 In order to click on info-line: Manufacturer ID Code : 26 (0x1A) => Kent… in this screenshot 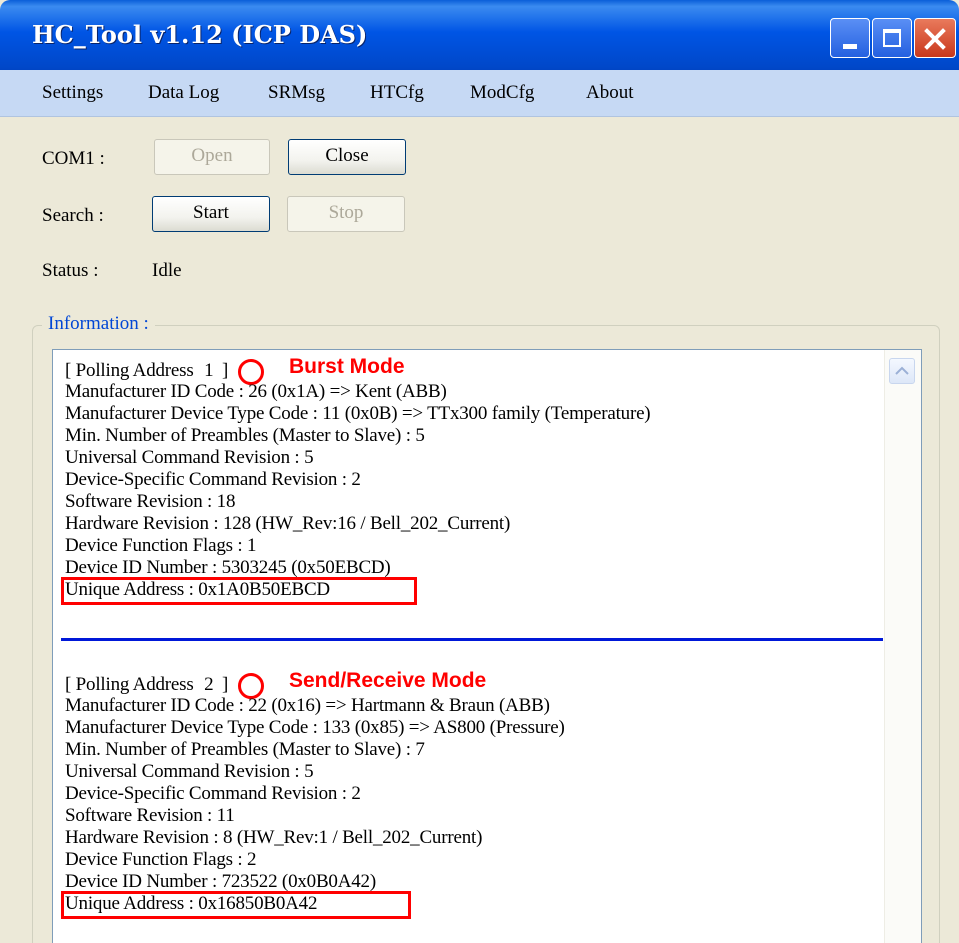, I will do `click(256, 391)`.